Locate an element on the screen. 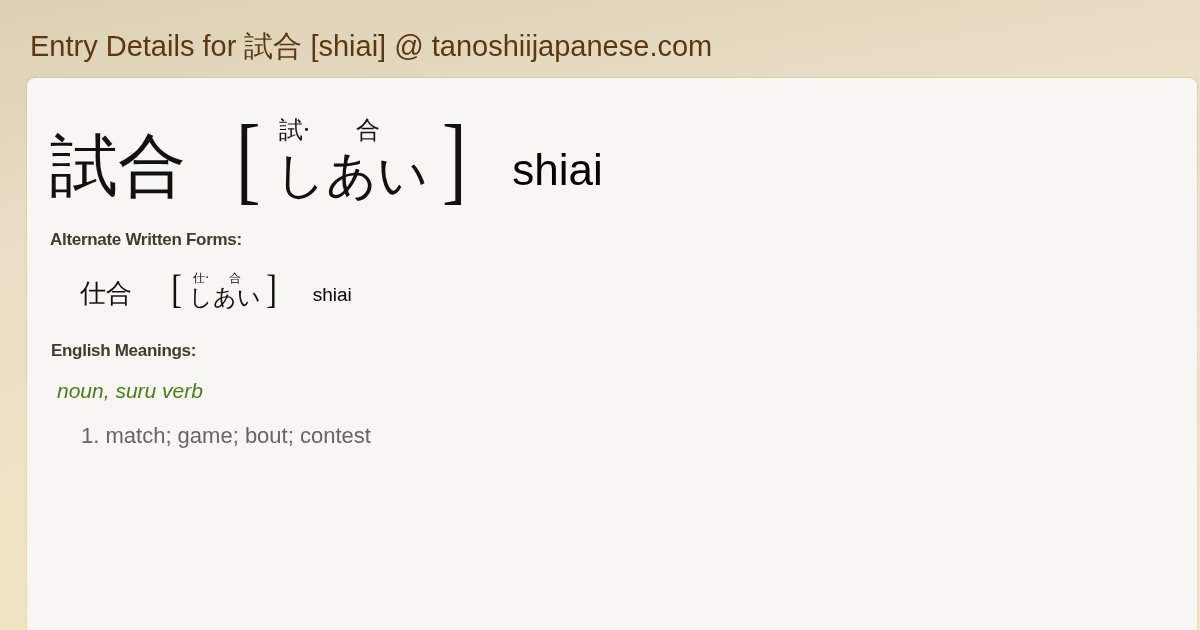  meaning-item: 1. match; game; bout; contest is located at coordinates (226, 436).